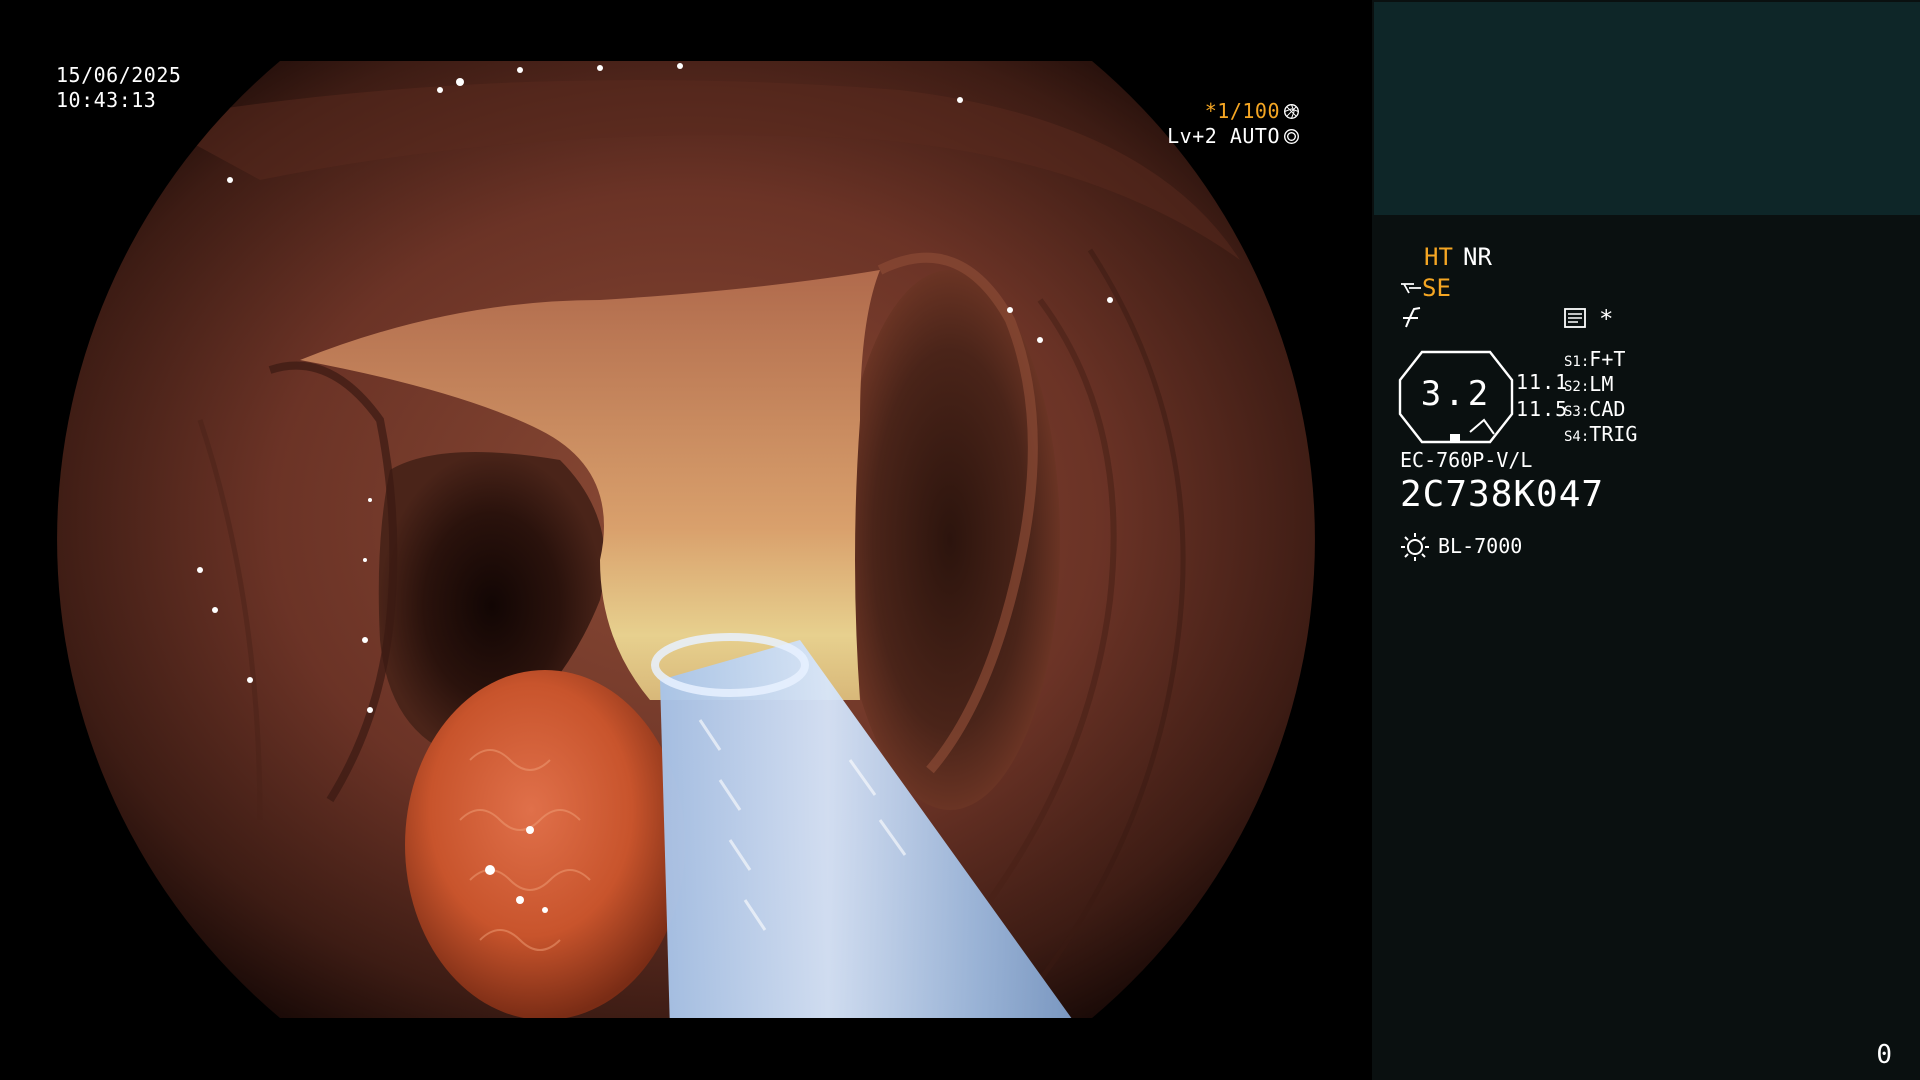 The height and width of the screenshot is (1080, 1920). Describe the element at coordinates (1291, 136) in the screenshot. I see `iris-icon` at that location.